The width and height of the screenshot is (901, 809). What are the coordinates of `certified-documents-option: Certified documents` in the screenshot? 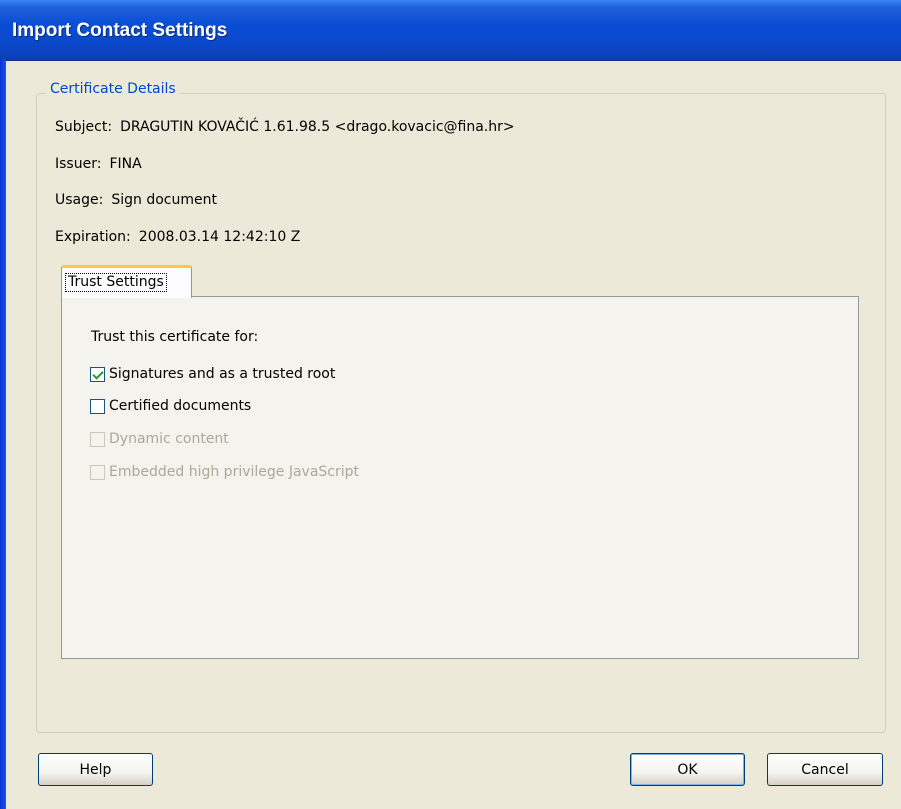 It's located at (170, 406).